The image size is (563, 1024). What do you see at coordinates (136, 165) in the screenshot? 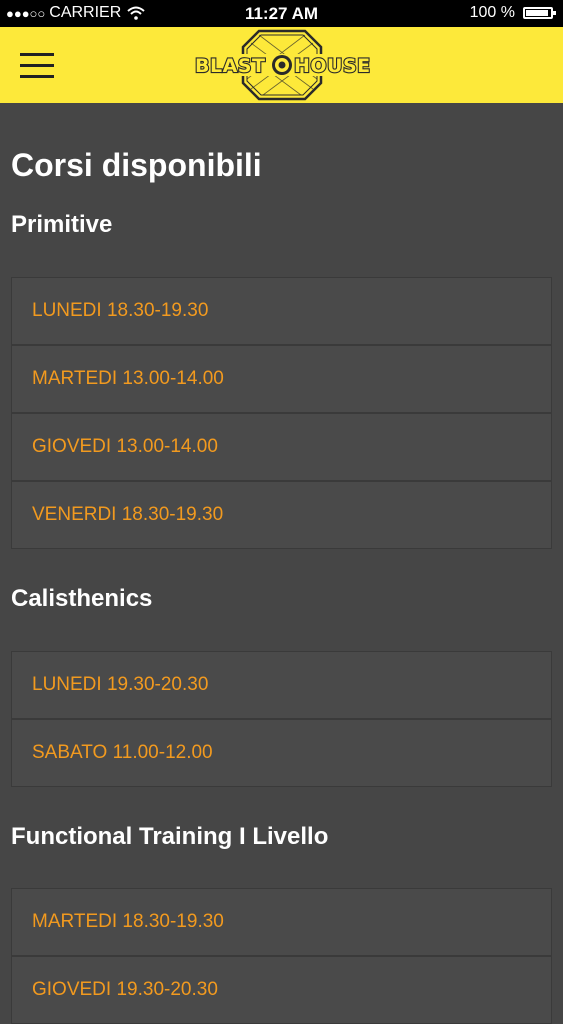
I see `page-title: Corsi disponibili` at bounding box center [136, 165].